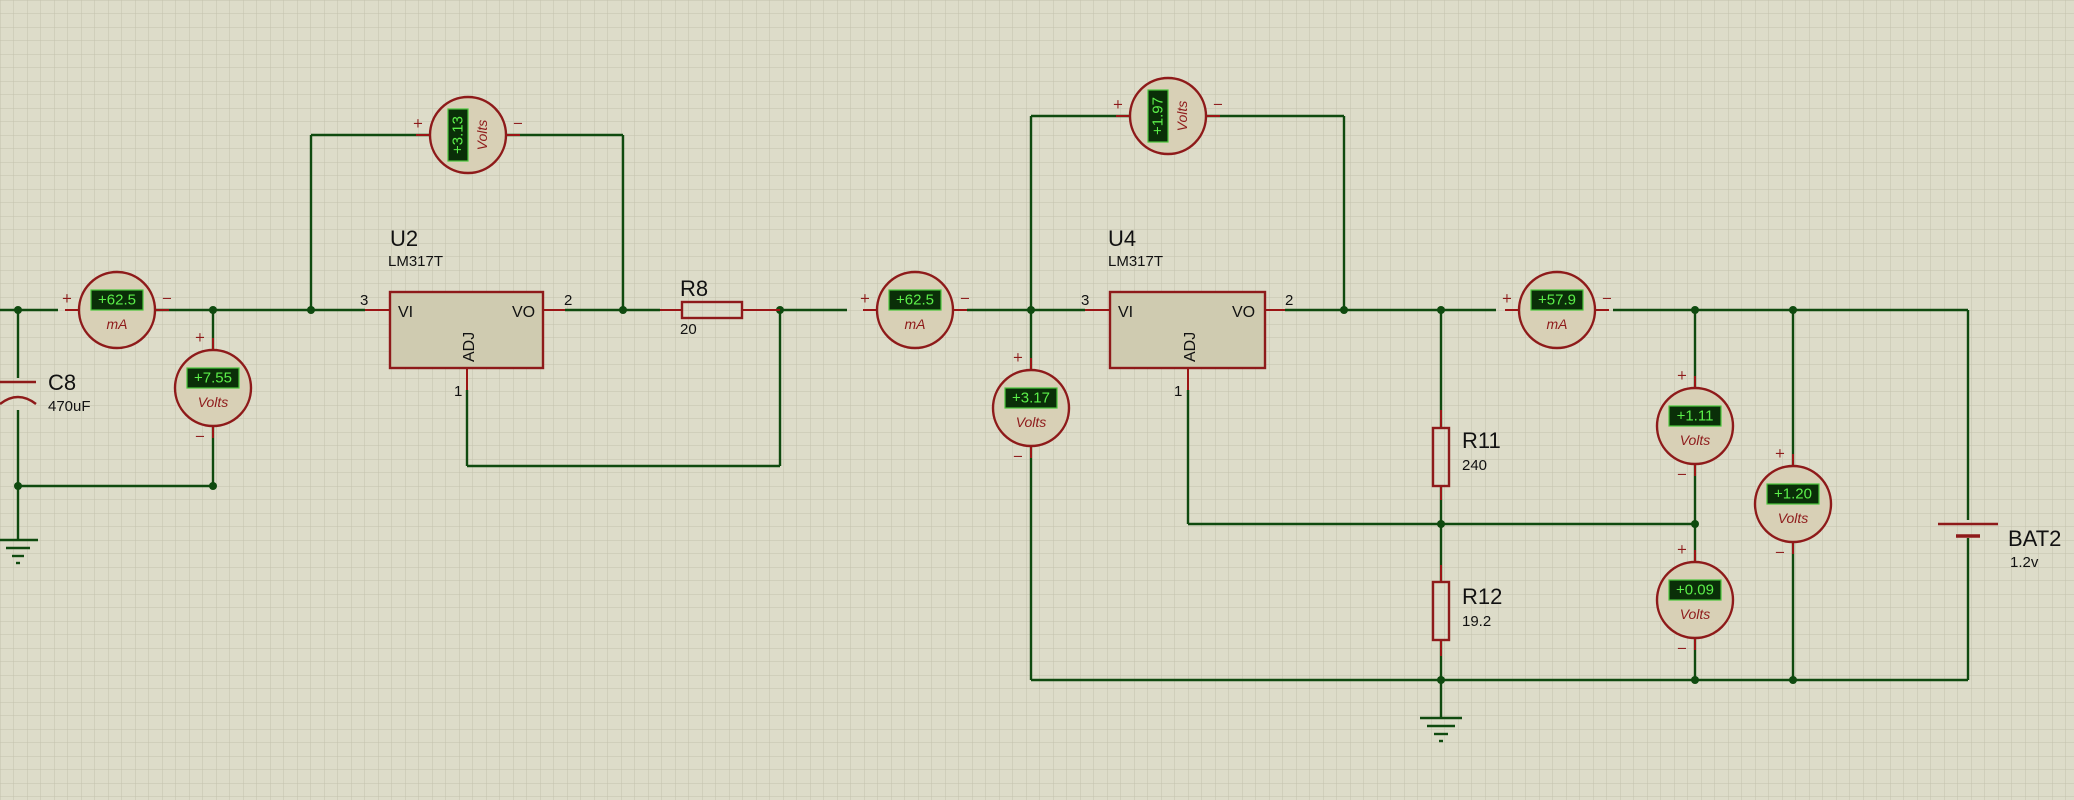  Describe the element at coordinates (523, 312) in the screenshot. I see `u2-vo-label: VO` at that location.